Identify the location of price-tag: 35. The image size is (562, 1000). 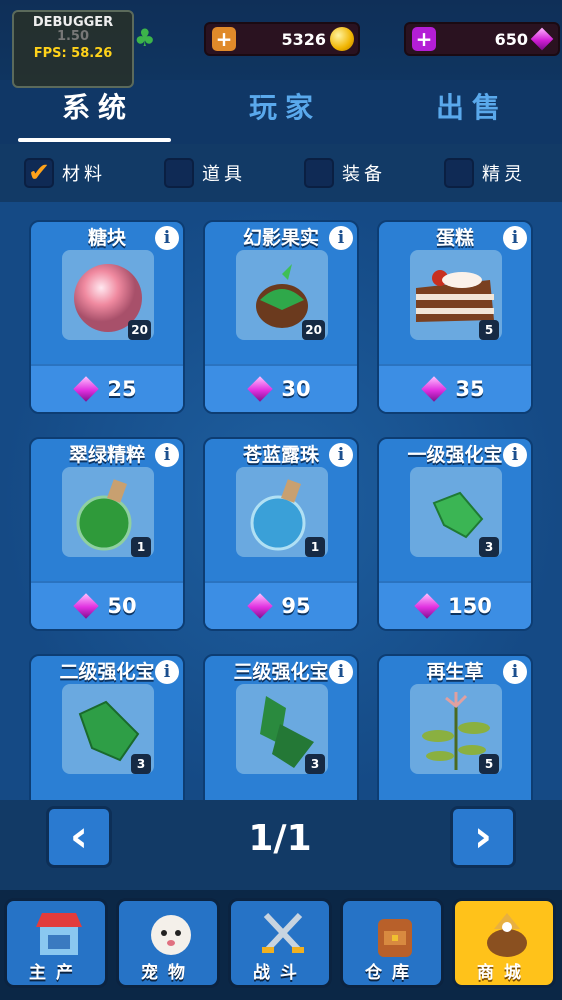
(455, 388).